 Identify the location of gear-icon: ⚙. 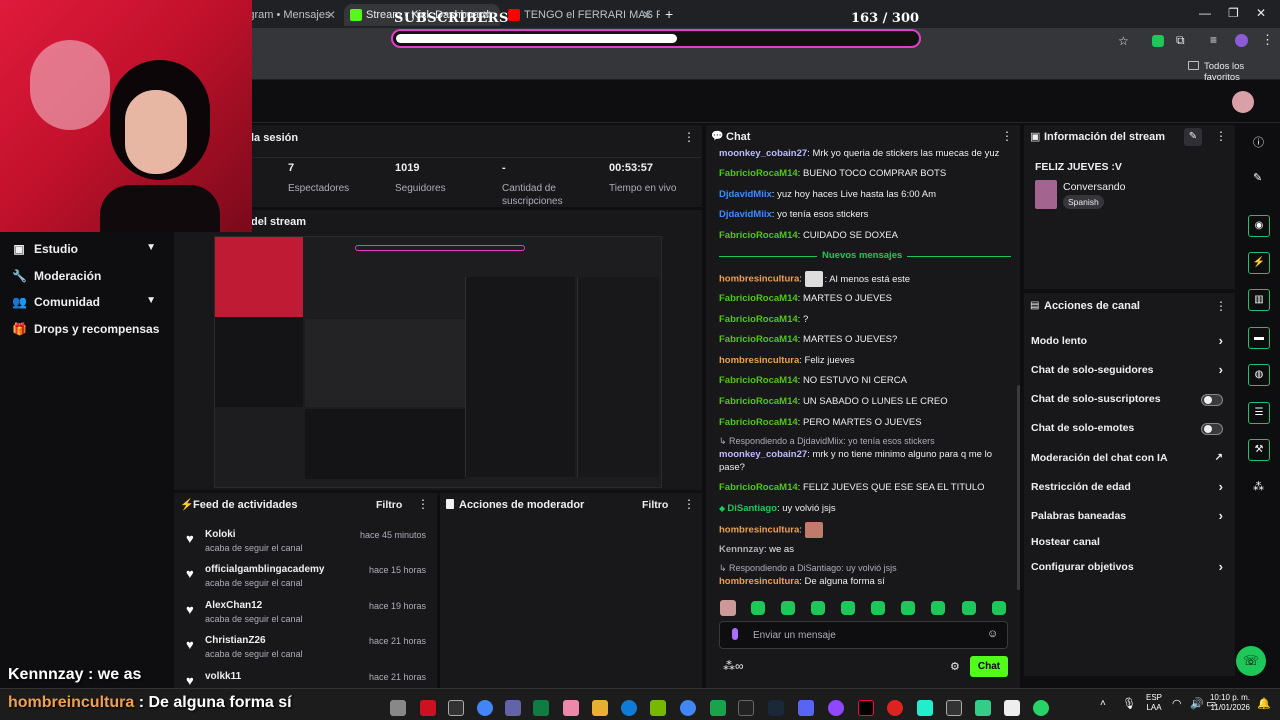
(955, 666).